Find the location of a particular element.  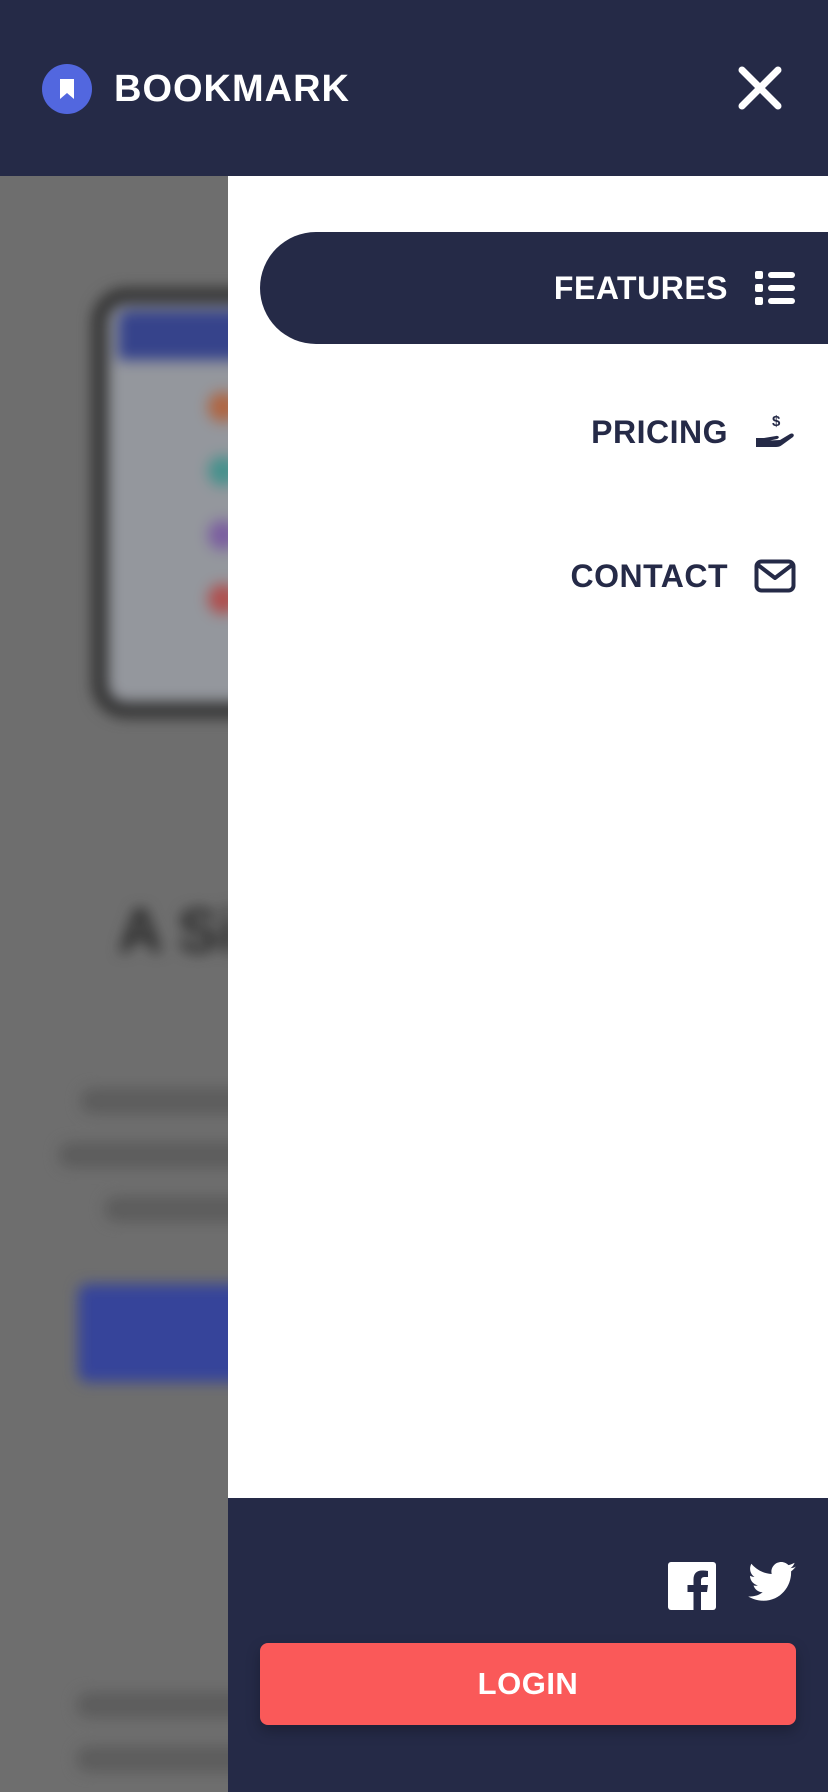

close-icon is located at coordinates (760, 88).